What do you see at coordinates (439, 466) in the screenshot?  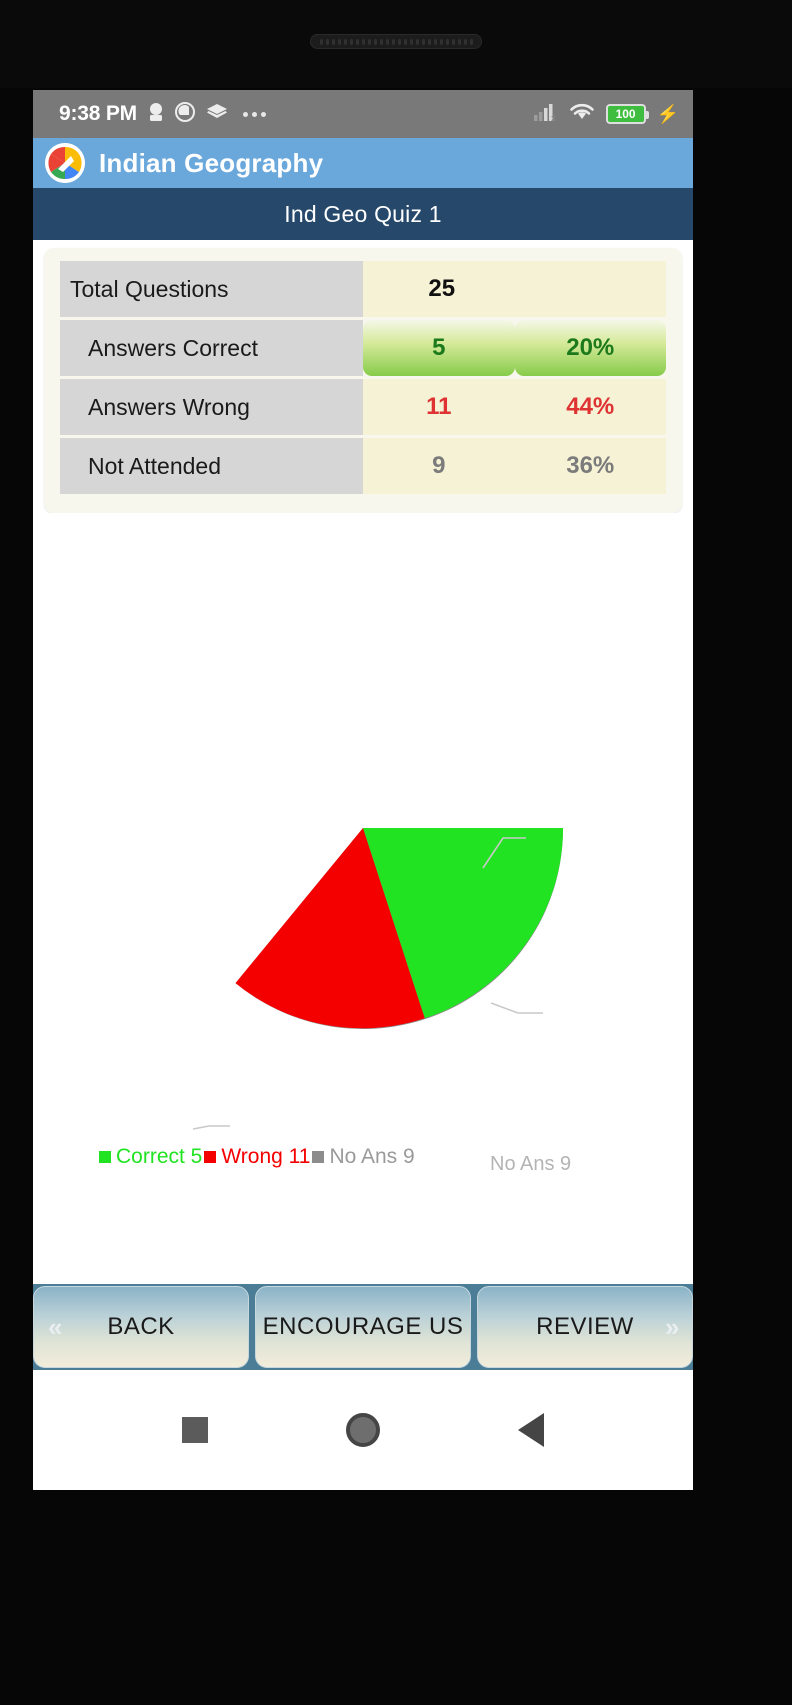 I see `row-value-not-attended: 9` at bounding box center [439, 466].